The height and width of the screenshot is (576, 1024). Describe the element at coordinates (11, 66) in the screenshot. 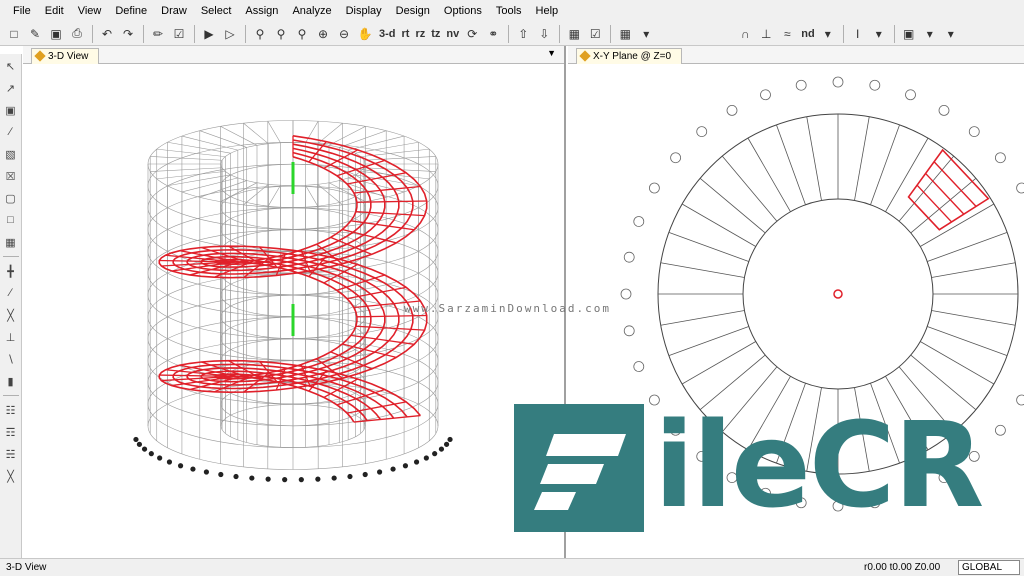

I see `pointer-icon: ↖` at that location.